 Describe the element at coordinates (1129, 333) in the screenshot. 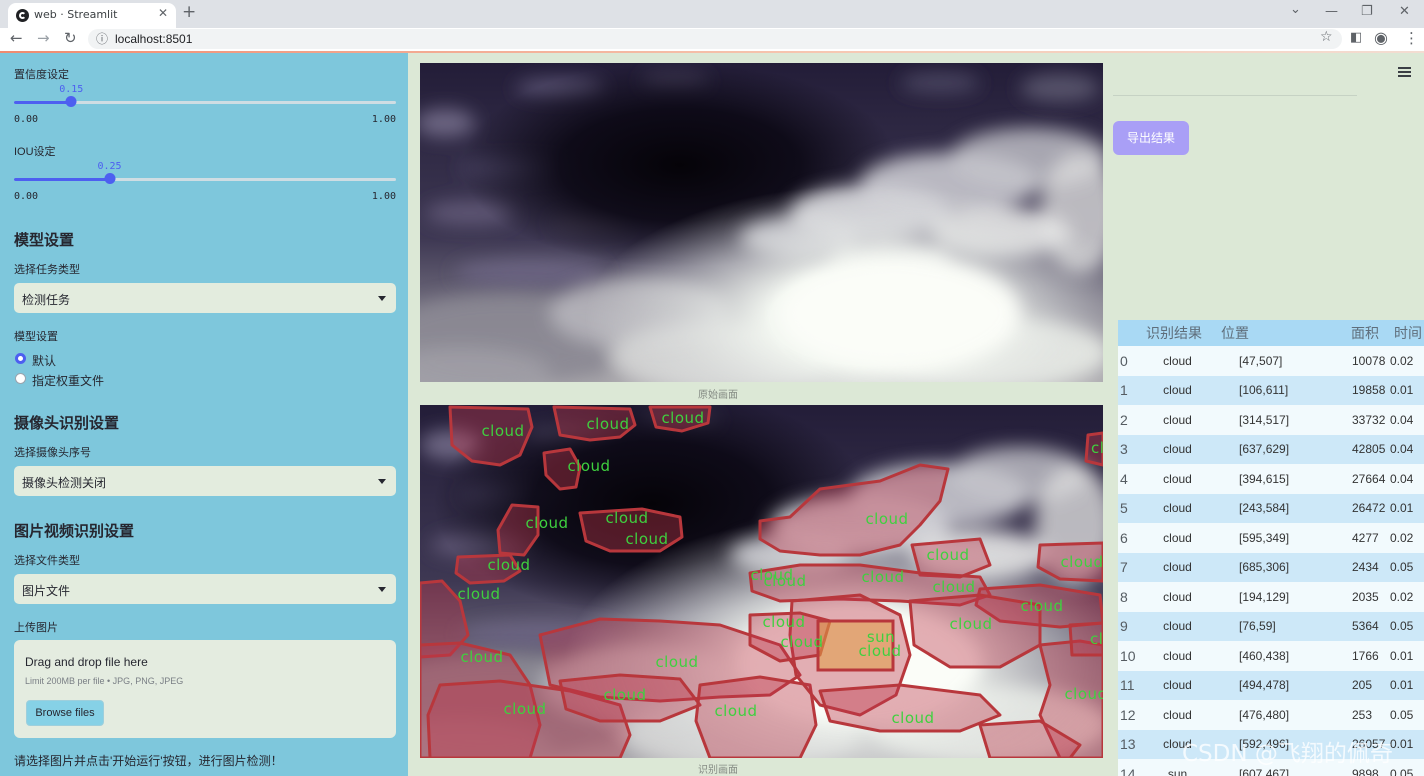

I see `table-header-index` at that location.